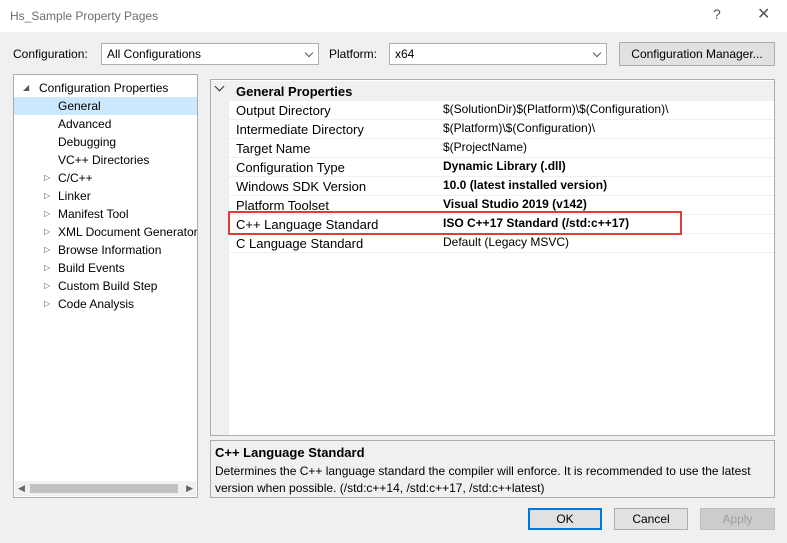  Describe the element at coordinates (290, 452) in the screenshot. I see `description-title: C++ Language Standard` at that location.